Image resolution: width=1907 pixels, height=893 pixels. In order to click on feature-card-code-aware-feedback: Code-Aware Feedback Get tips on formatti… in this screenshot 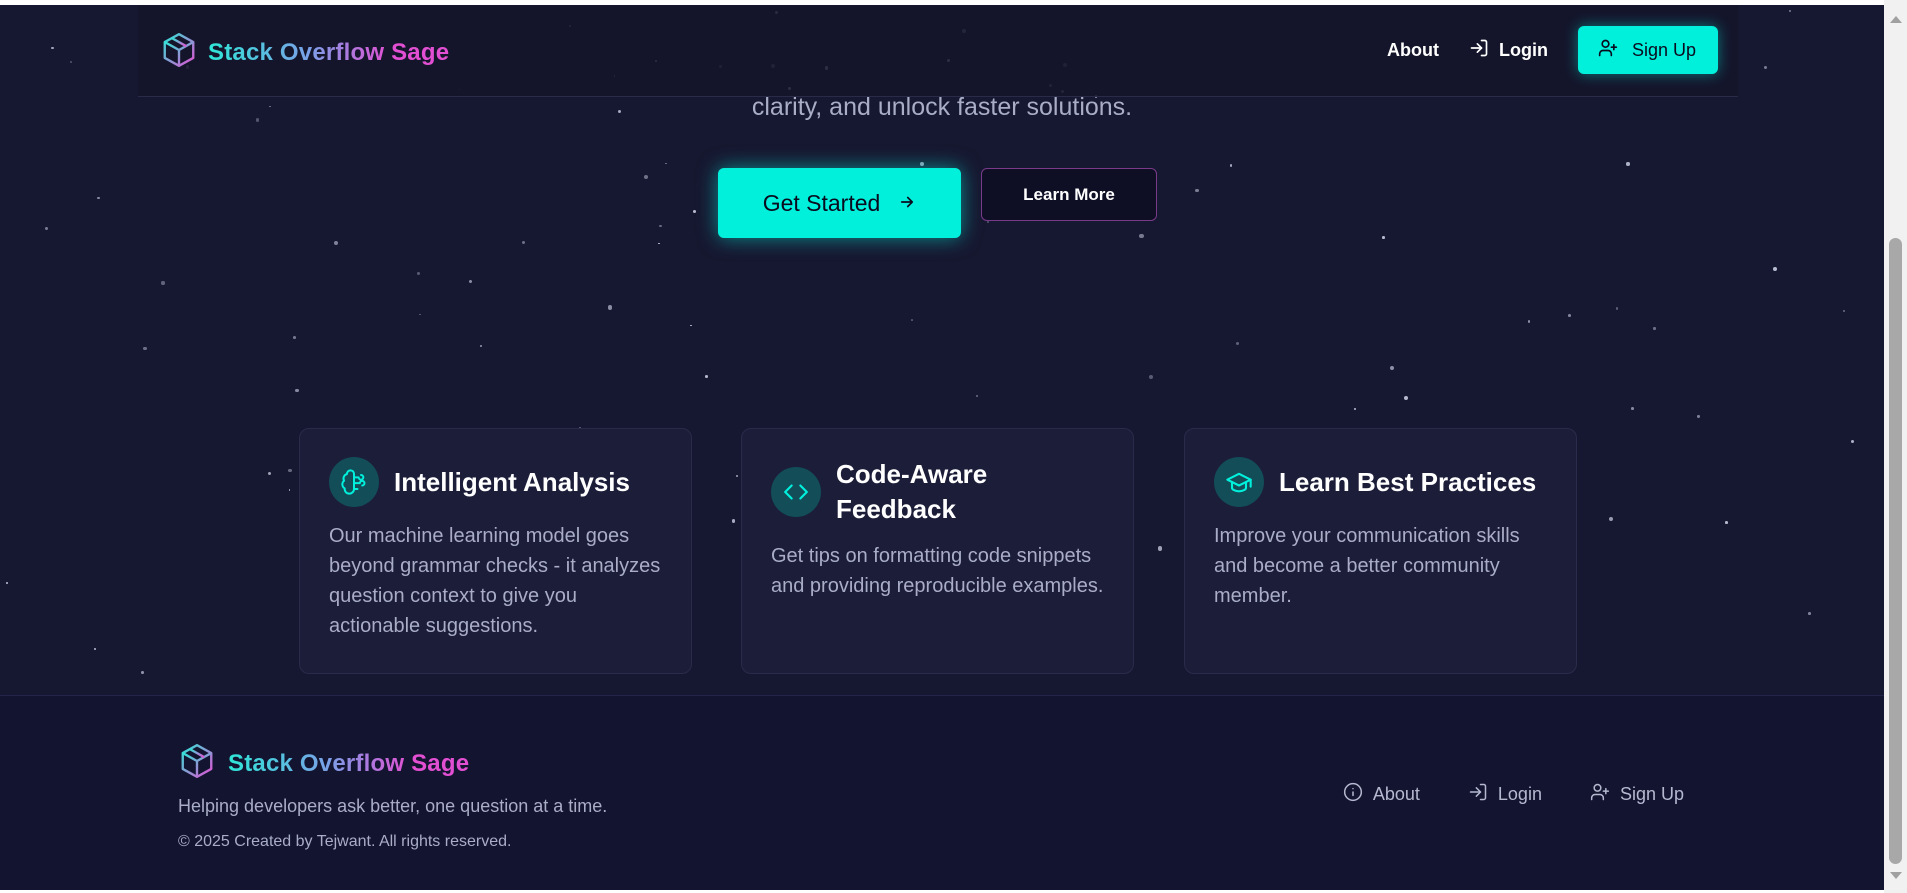, I will do `click(937, 551)`.